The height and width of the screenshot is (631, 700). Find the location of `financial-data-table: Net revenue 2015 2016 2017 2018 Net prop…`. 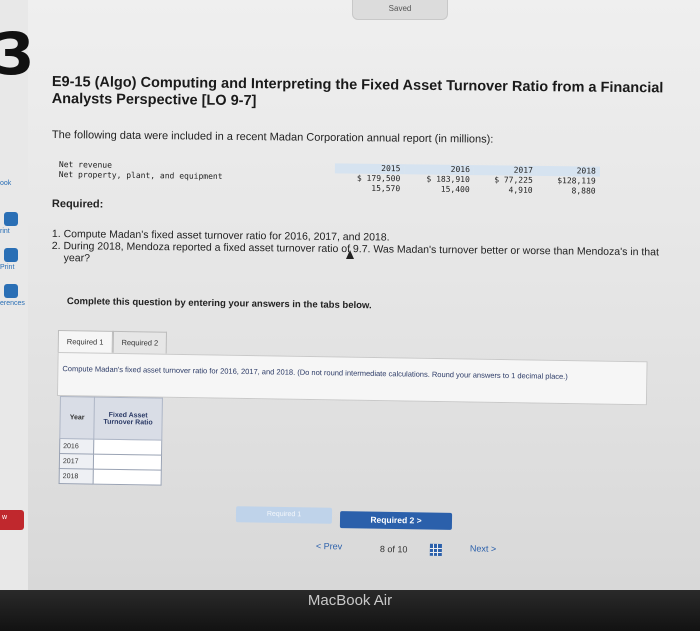

financial-data-table: Net revenue 2015 2016 2017 2018 Net prop… is located at coordinates (327, 178).